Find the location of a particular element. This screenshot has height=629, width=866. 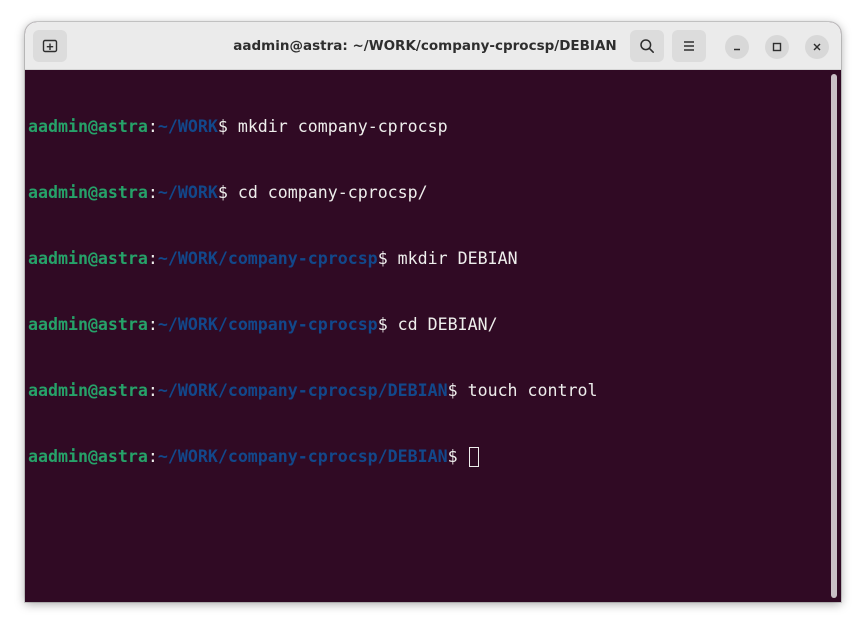

command-text: cd DEBIAN/ is located at coordinates (447, 324).